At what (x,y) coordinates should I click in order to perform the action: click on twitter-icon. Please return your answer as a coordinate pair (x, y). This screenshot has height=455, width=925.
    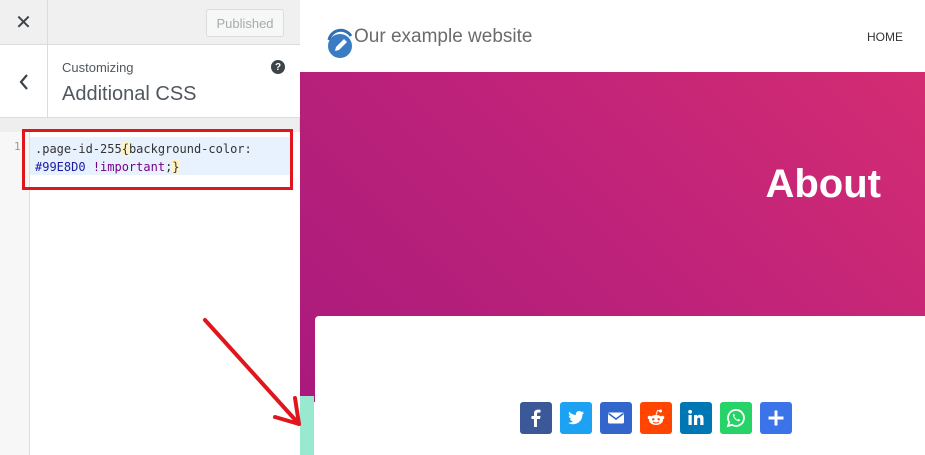
    Looking at the image, I should click on (576, 418).